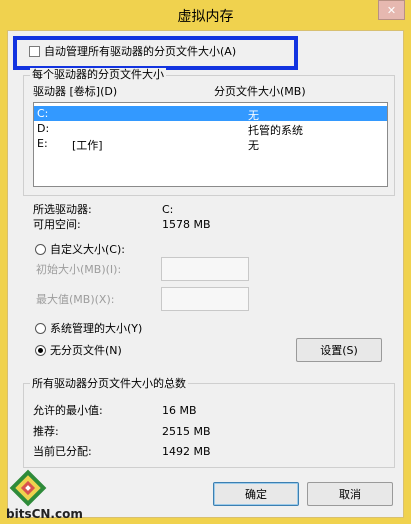 Image resolution: width=411 pixels, height=524 pixels. Describe the element at coordinates (43, 113) in the screenshot. I see `drive-letter: C:` at that location.